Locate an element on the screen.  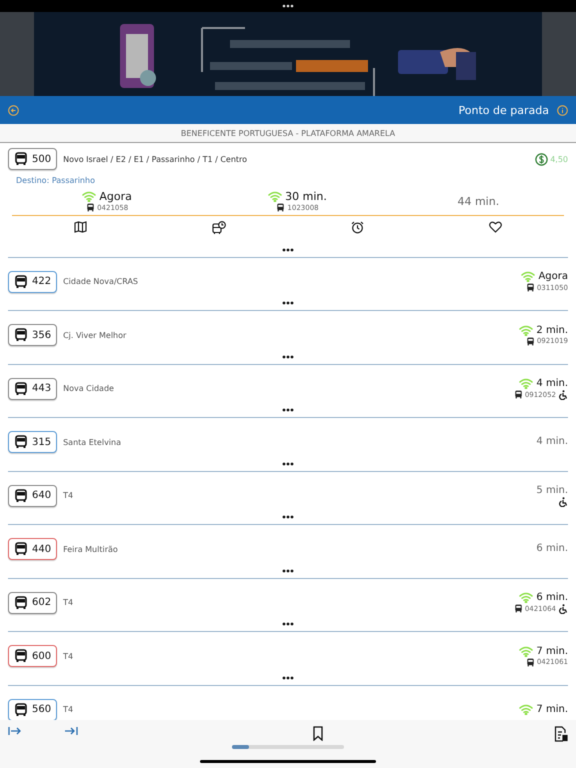
arrow-to-end-icon is located at coordinates (71, 731).